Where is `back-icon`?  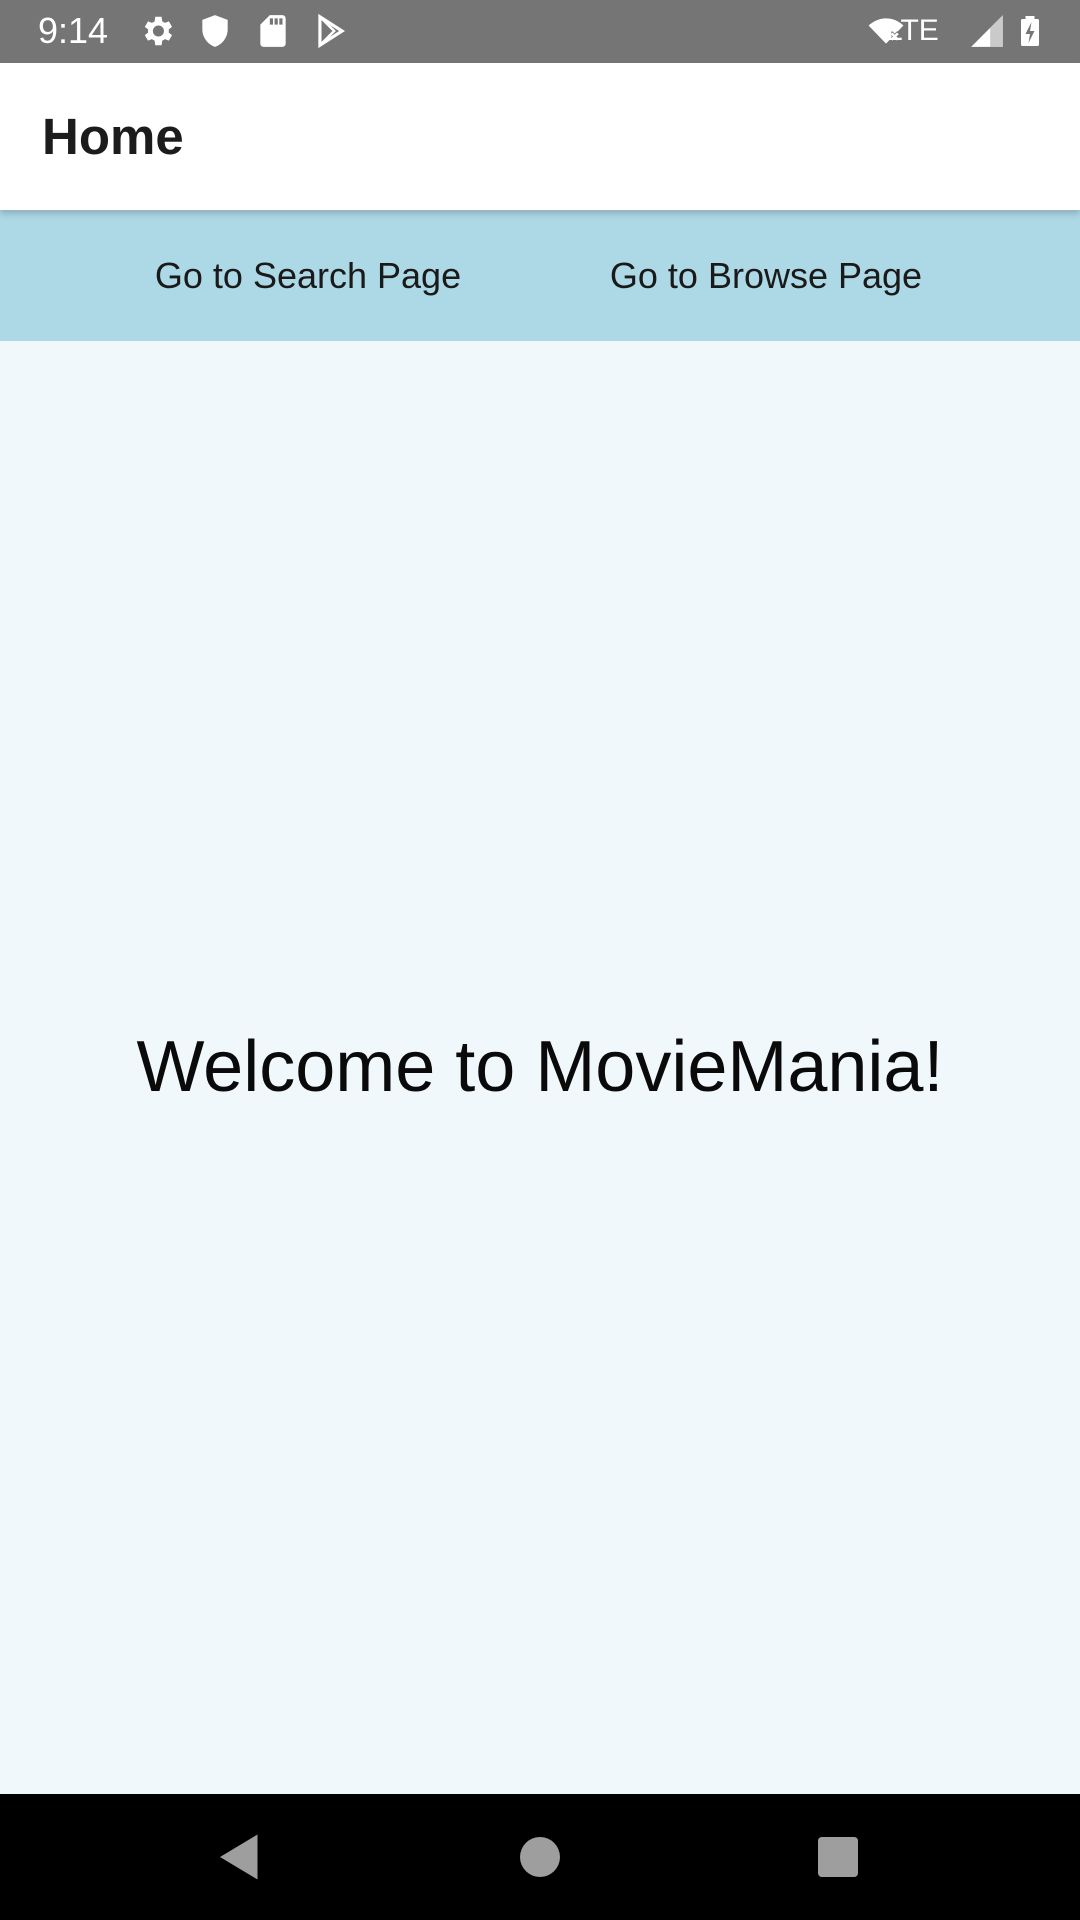 back-icon is located at coordinates (240, 1857).